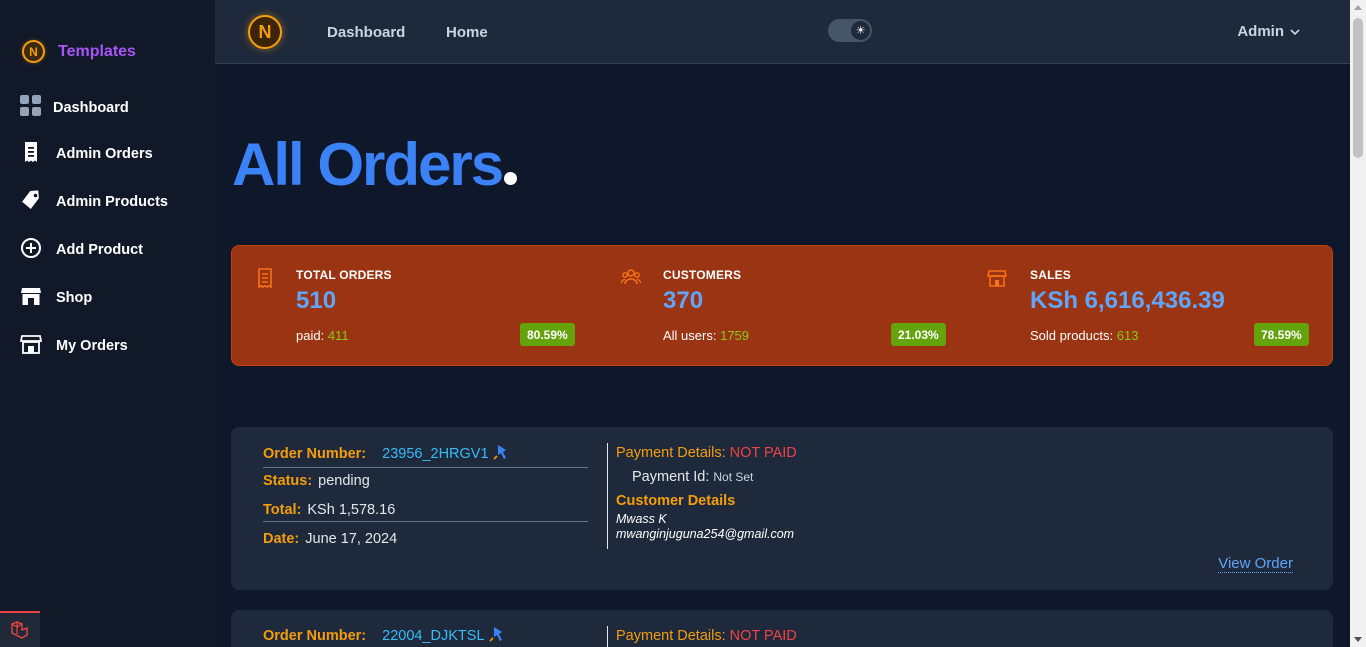  I want to click on stat-badge: 78.59%, so click(1281, 334).